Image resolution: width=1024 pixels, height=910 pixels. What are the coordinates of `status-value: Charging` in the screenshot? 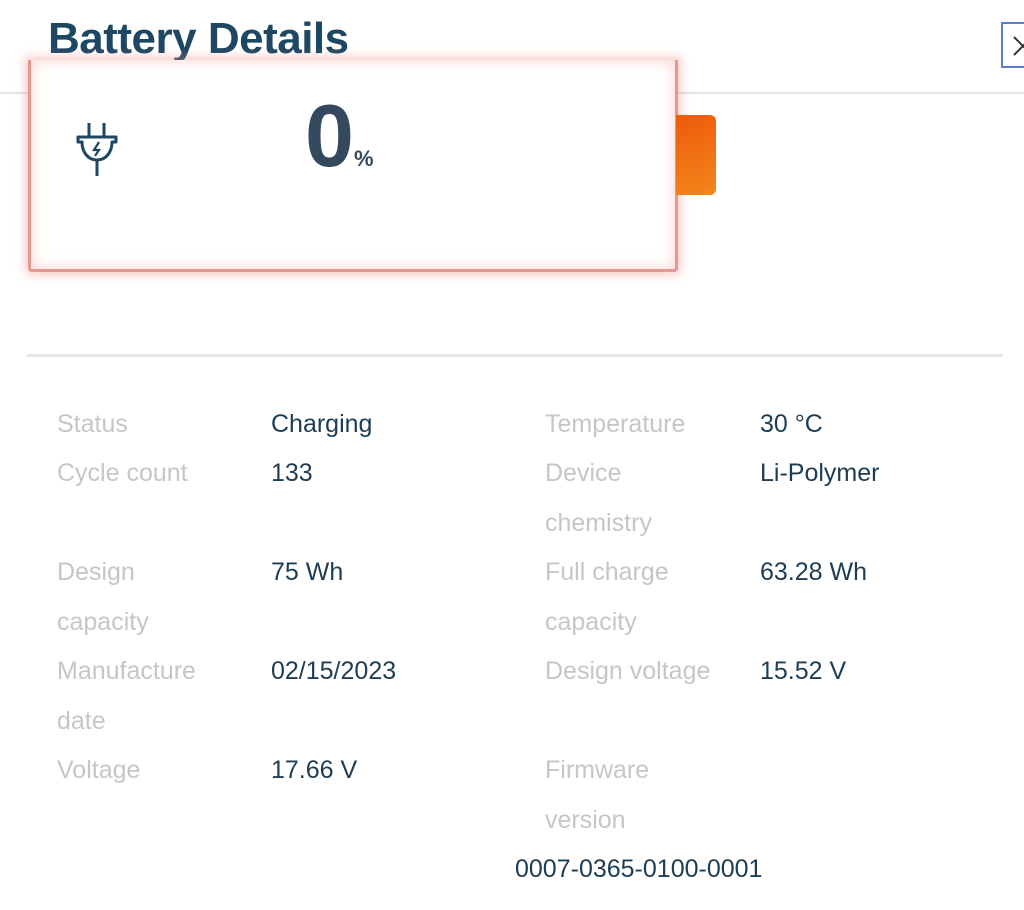 It's located at (322, 424).